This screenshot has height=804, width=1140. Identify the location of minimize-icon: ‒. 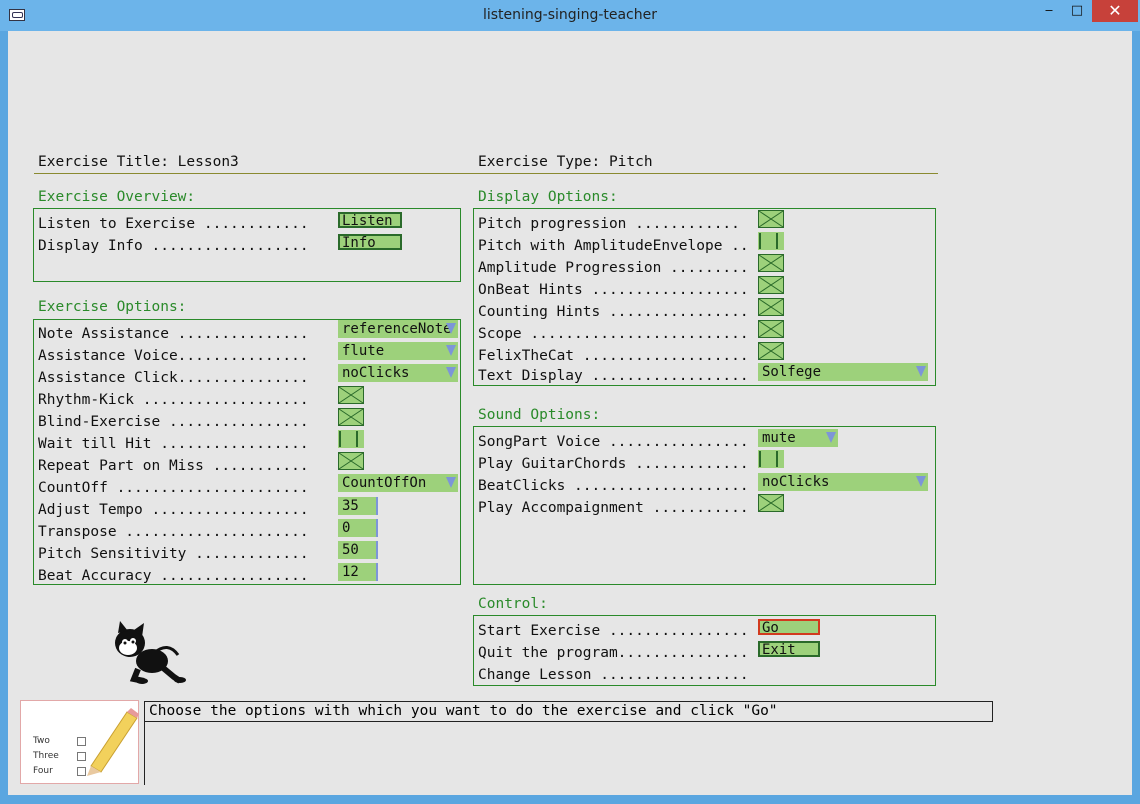
(1049, 10).